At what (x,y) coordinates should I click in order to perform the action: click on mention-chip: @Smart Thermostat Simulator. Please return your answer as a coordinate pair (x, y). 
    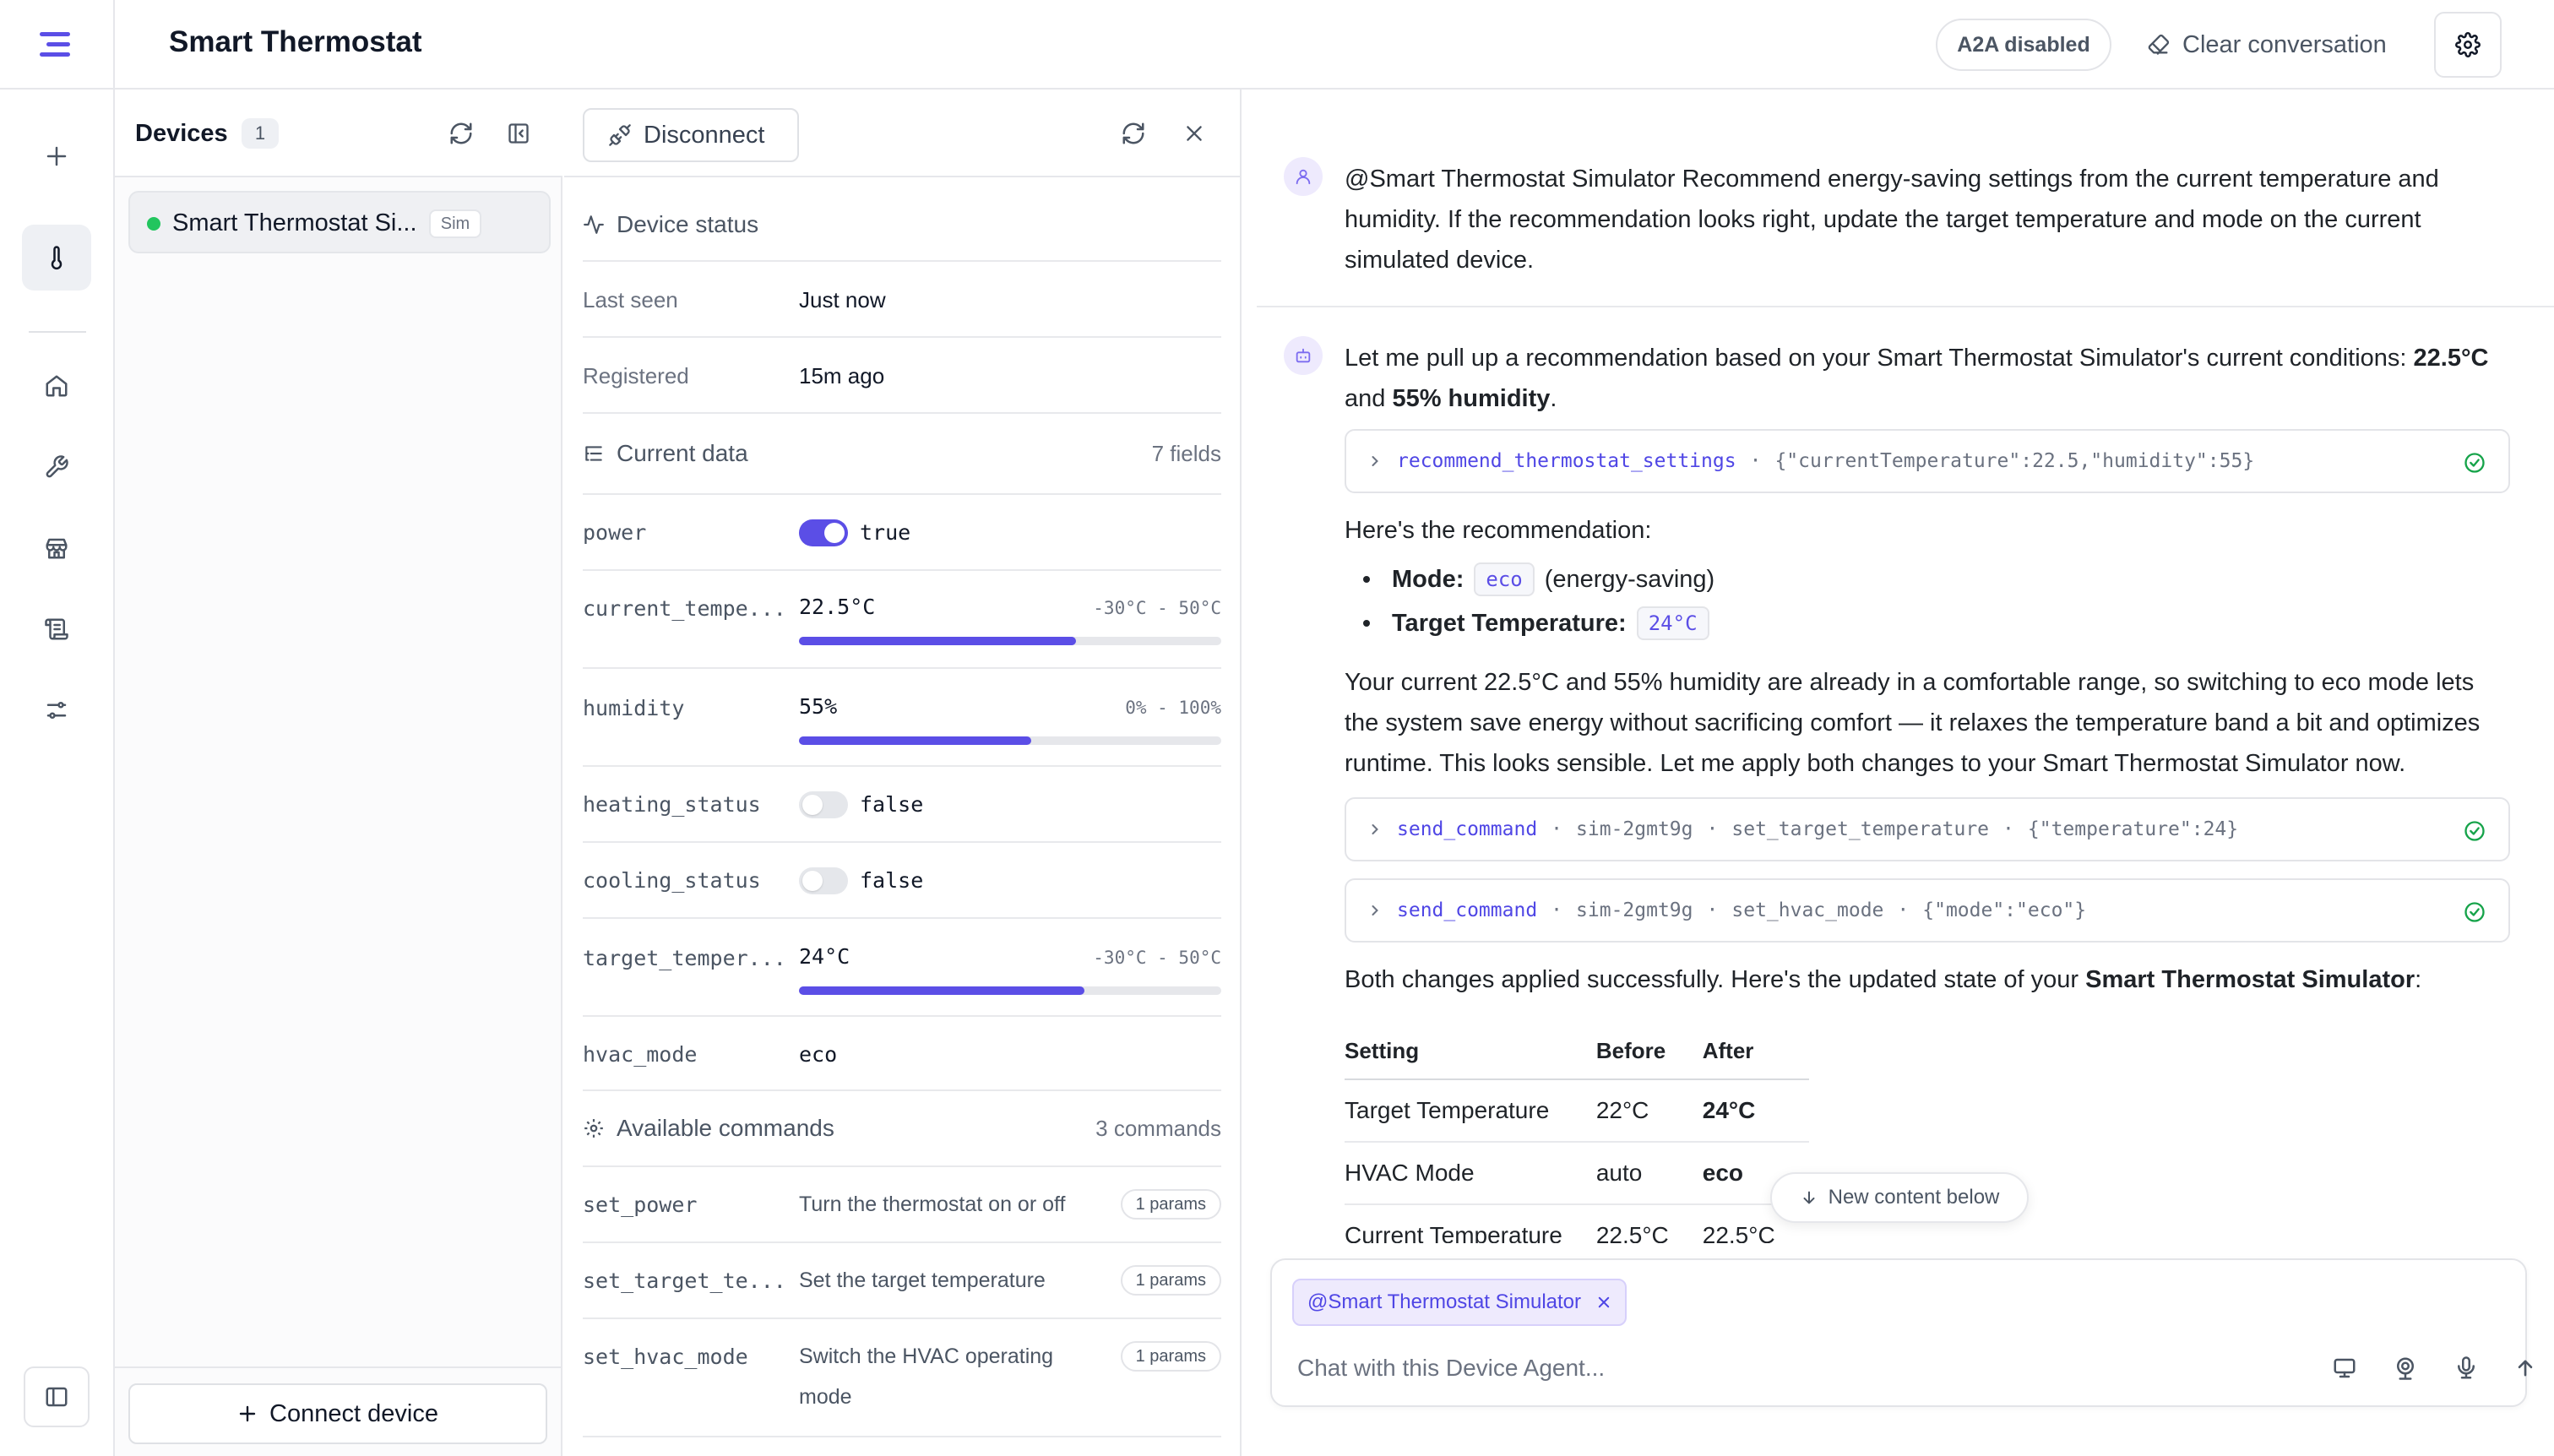
    Looking at the image, I should click on (1459, 1302).